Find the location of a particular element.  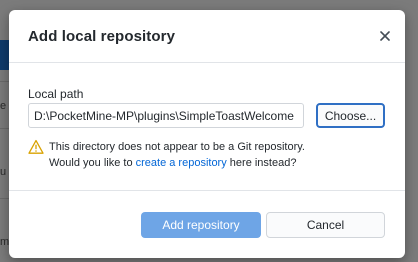

dialog-title: Add local repository is located at coordinates (102, 36).